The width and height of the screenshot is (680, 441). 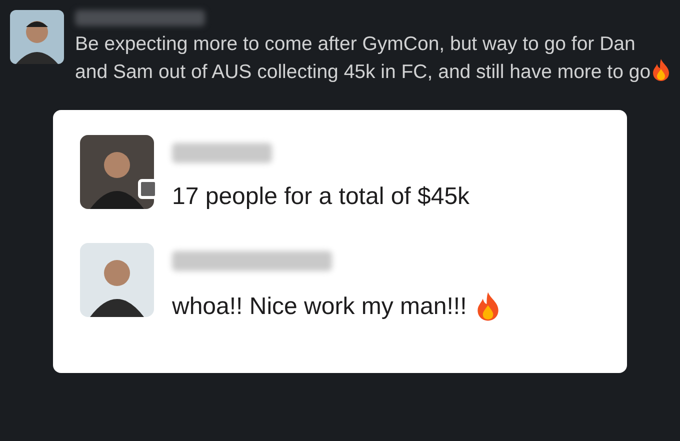 What do you see at coordinates (321, 197) in the screenshot?
I see `message-text: 17 people for a total of $45k` at bounding box center [321, 197].